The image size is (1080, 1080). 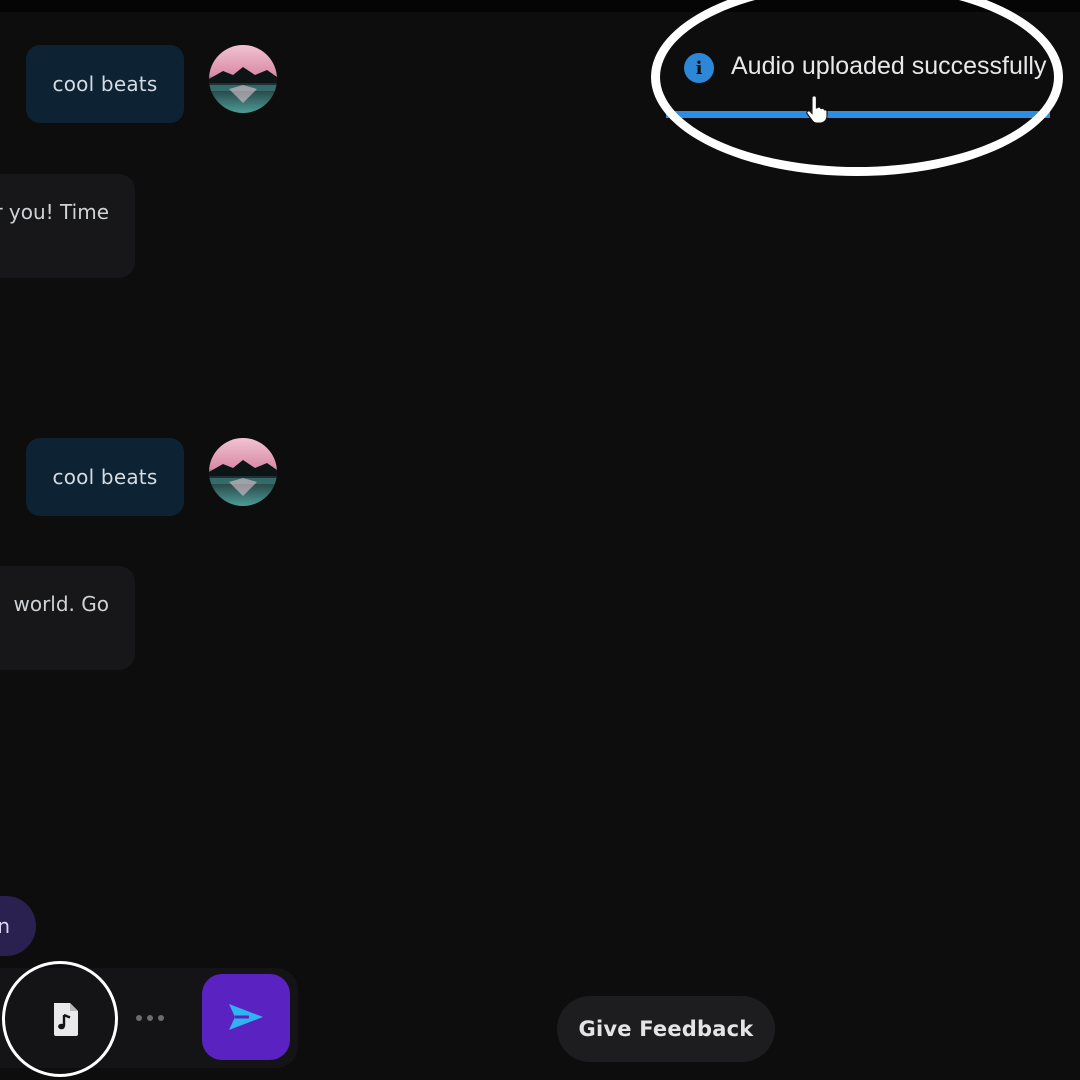 I want to click on assistant-message-bubble: world. Go, so click(x=67, y=618).